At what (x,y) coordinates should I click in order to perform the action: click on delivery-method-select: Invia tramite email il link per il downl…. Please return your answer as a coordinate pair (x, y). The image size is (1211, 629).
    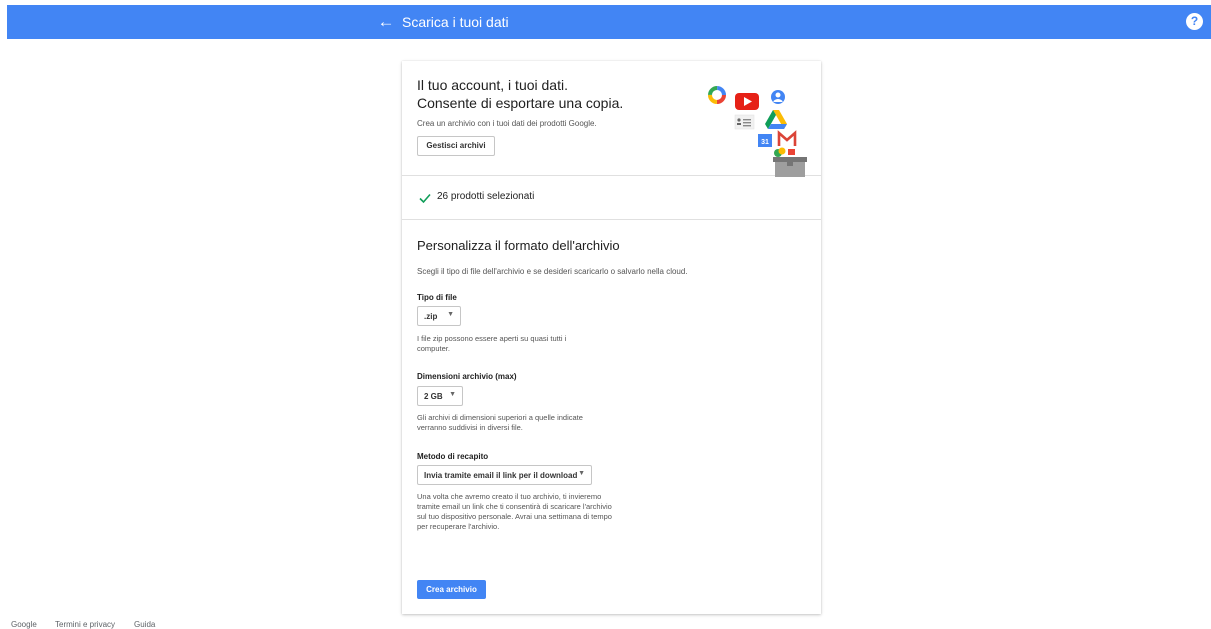
    Looking at the image, I should click on (504, 475).